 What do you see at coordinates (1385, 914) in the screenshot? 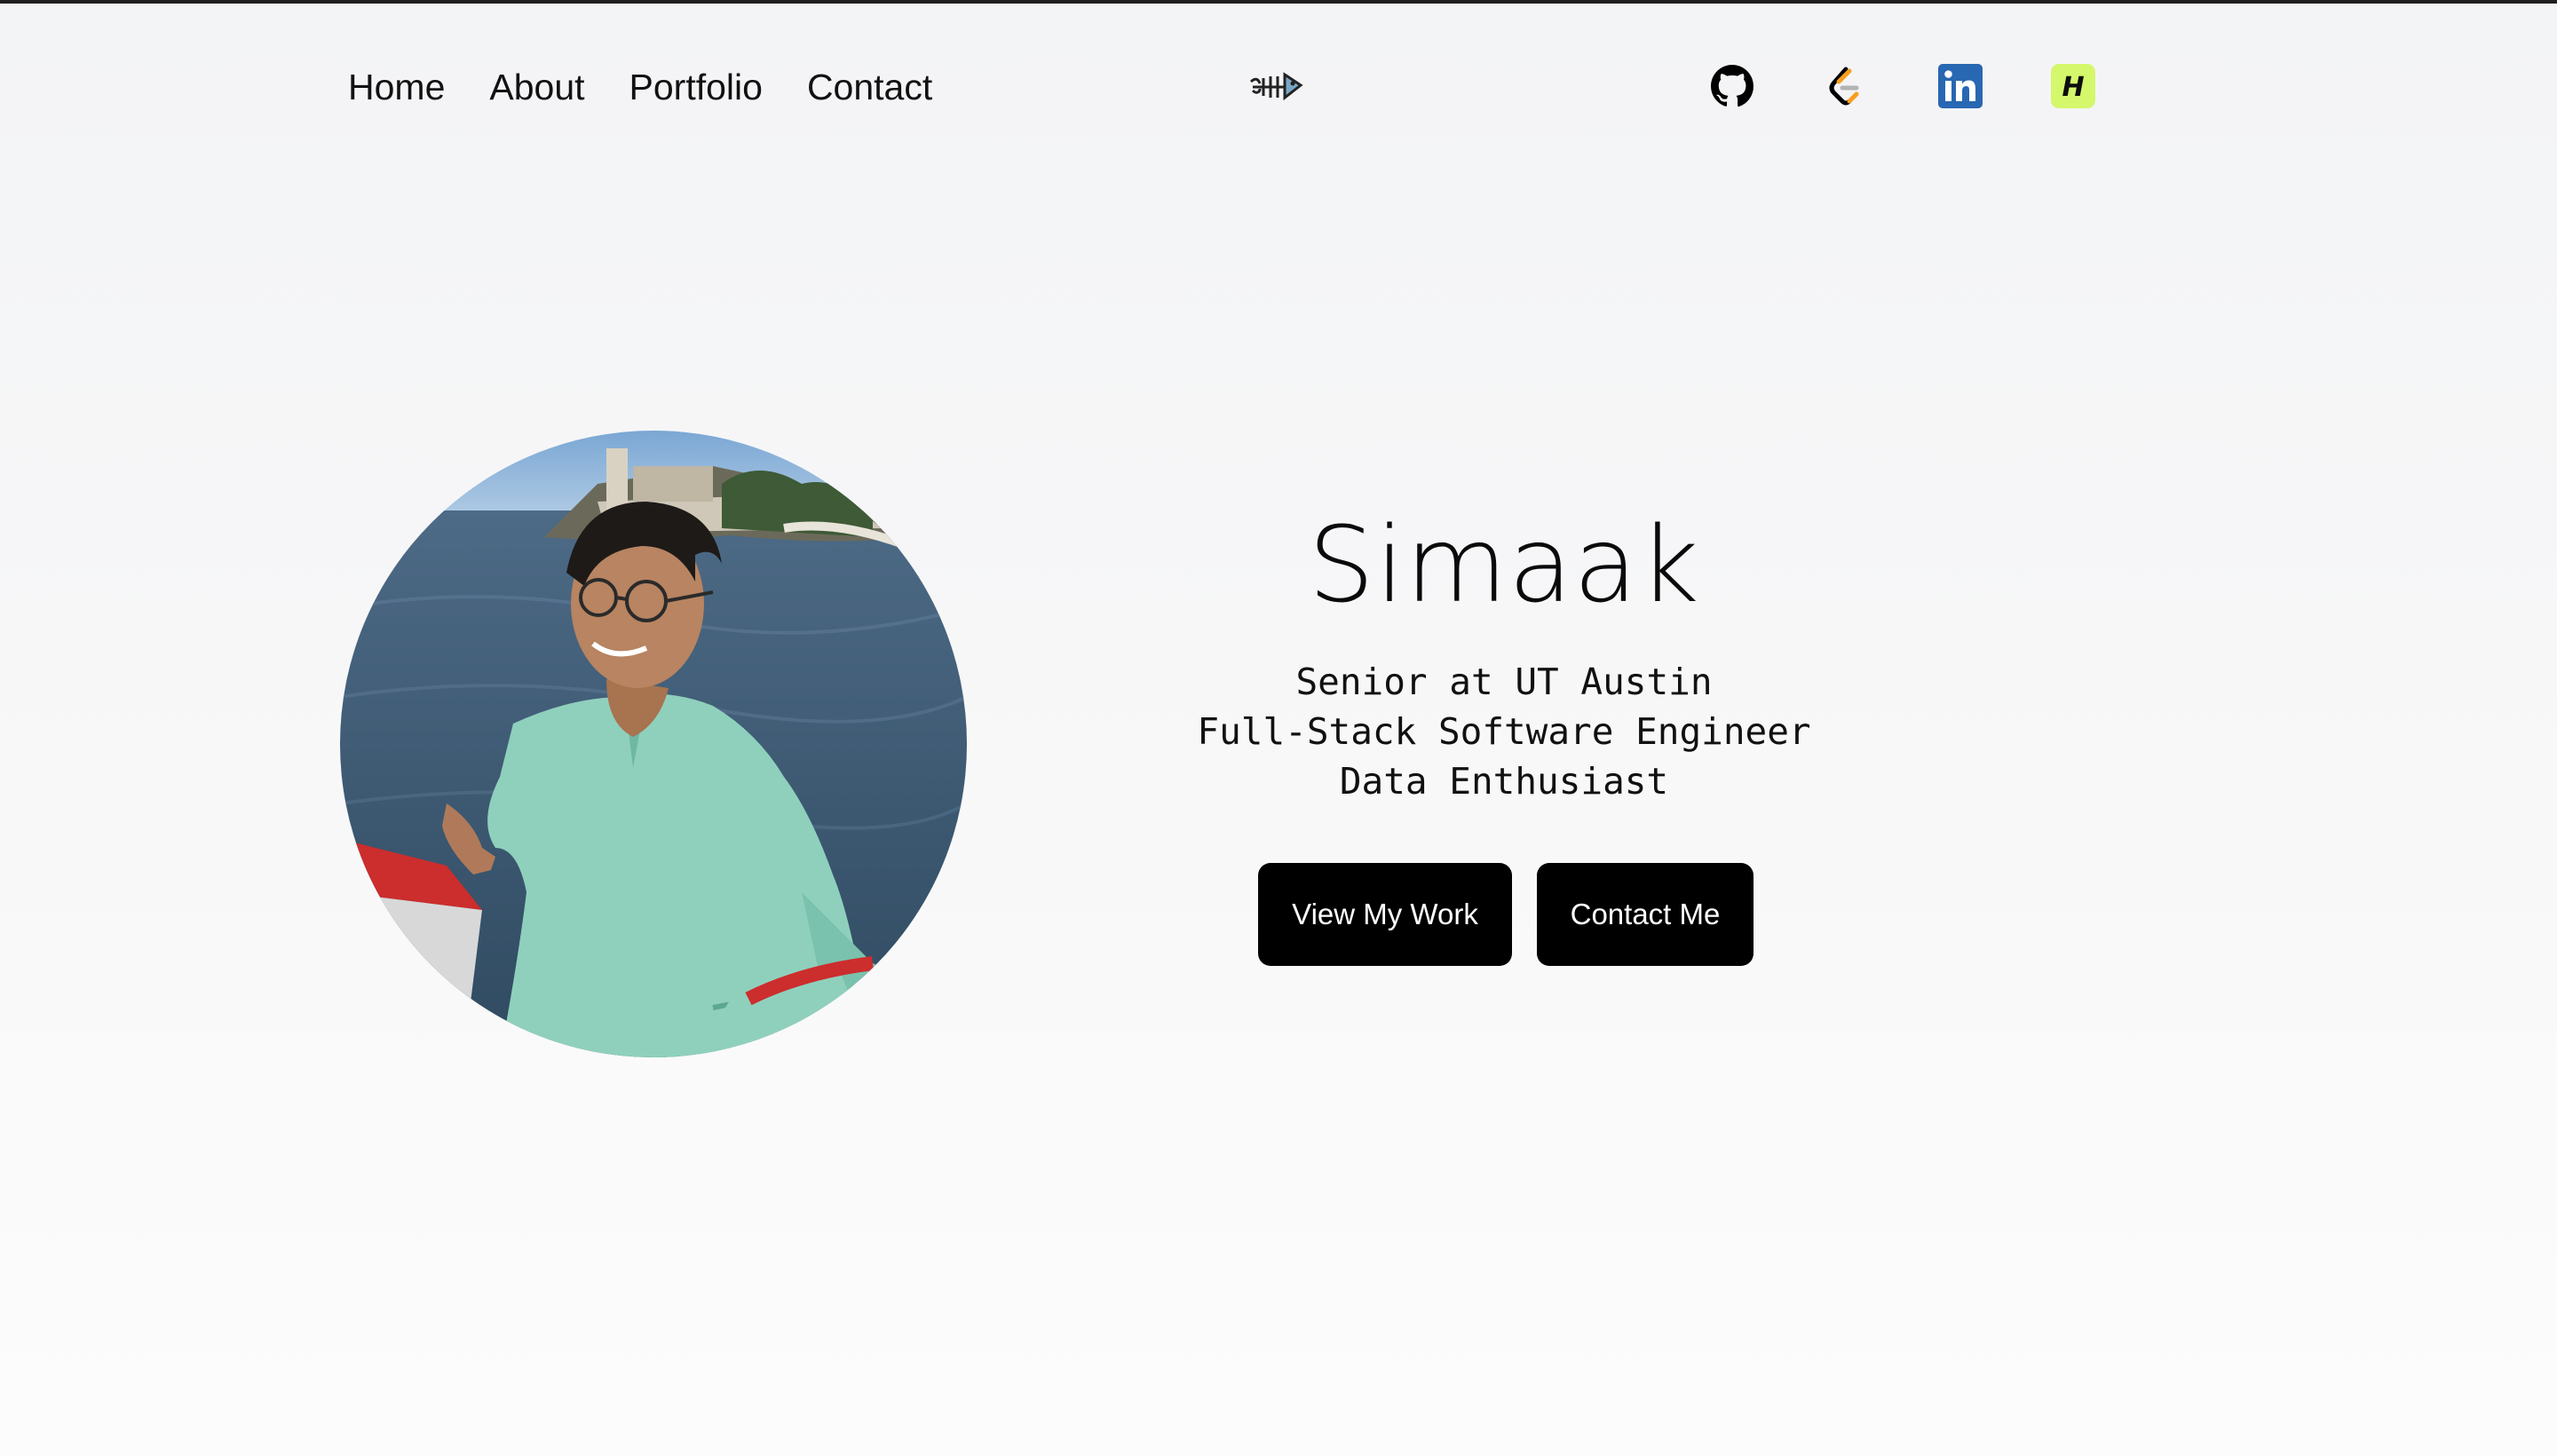
I see `view-my-work-button: View My Work` at bounding box center [1385, 914].